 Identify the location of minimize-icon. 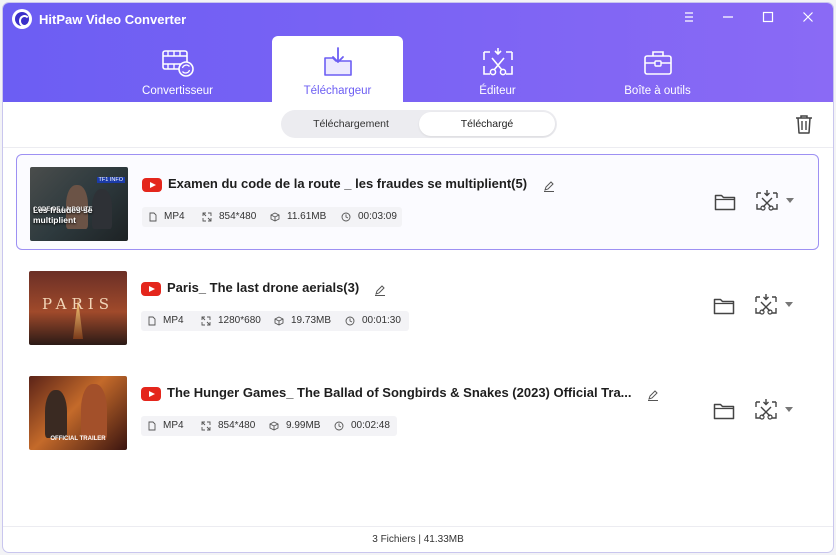
(728, 19).